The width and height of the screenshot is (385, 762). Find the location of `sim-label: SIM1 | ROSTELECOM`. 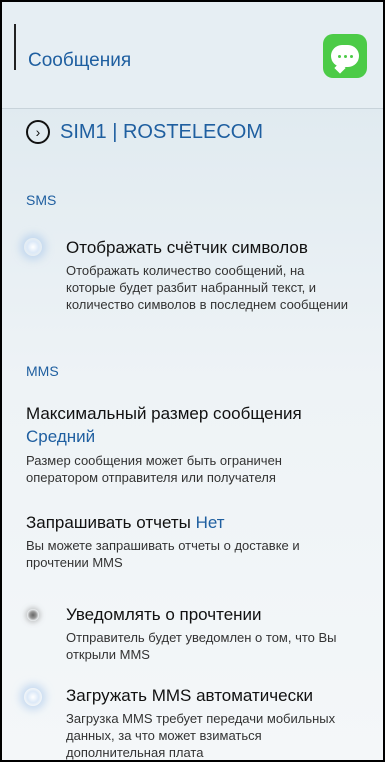

sim-label: SIM1 | ROSTELECOM is located at coordinates (162, 131).